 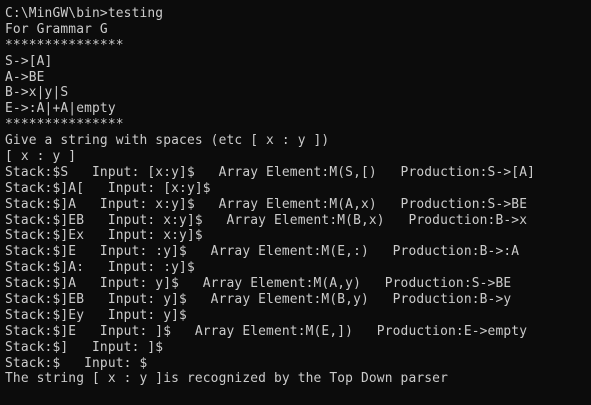 I want to click on parse-step-line: Stack:$]A: Input: :y]$, so click(x=100, y=268).